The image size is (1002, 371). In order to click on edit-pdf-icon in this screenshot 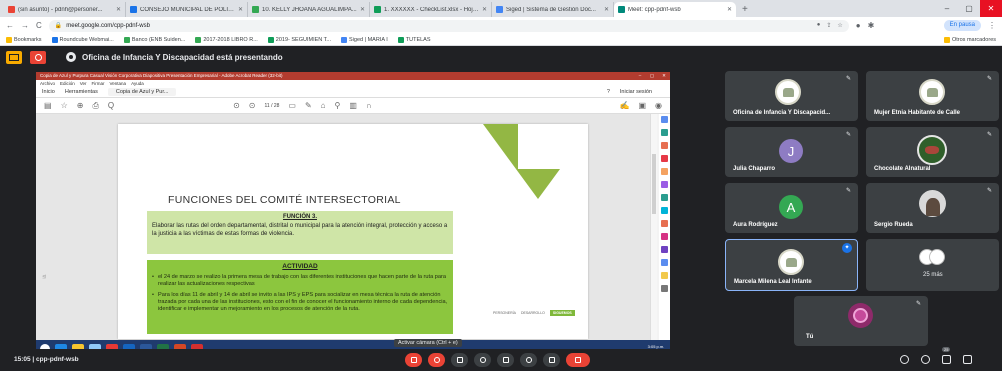, I will do `click(664, 145)`.